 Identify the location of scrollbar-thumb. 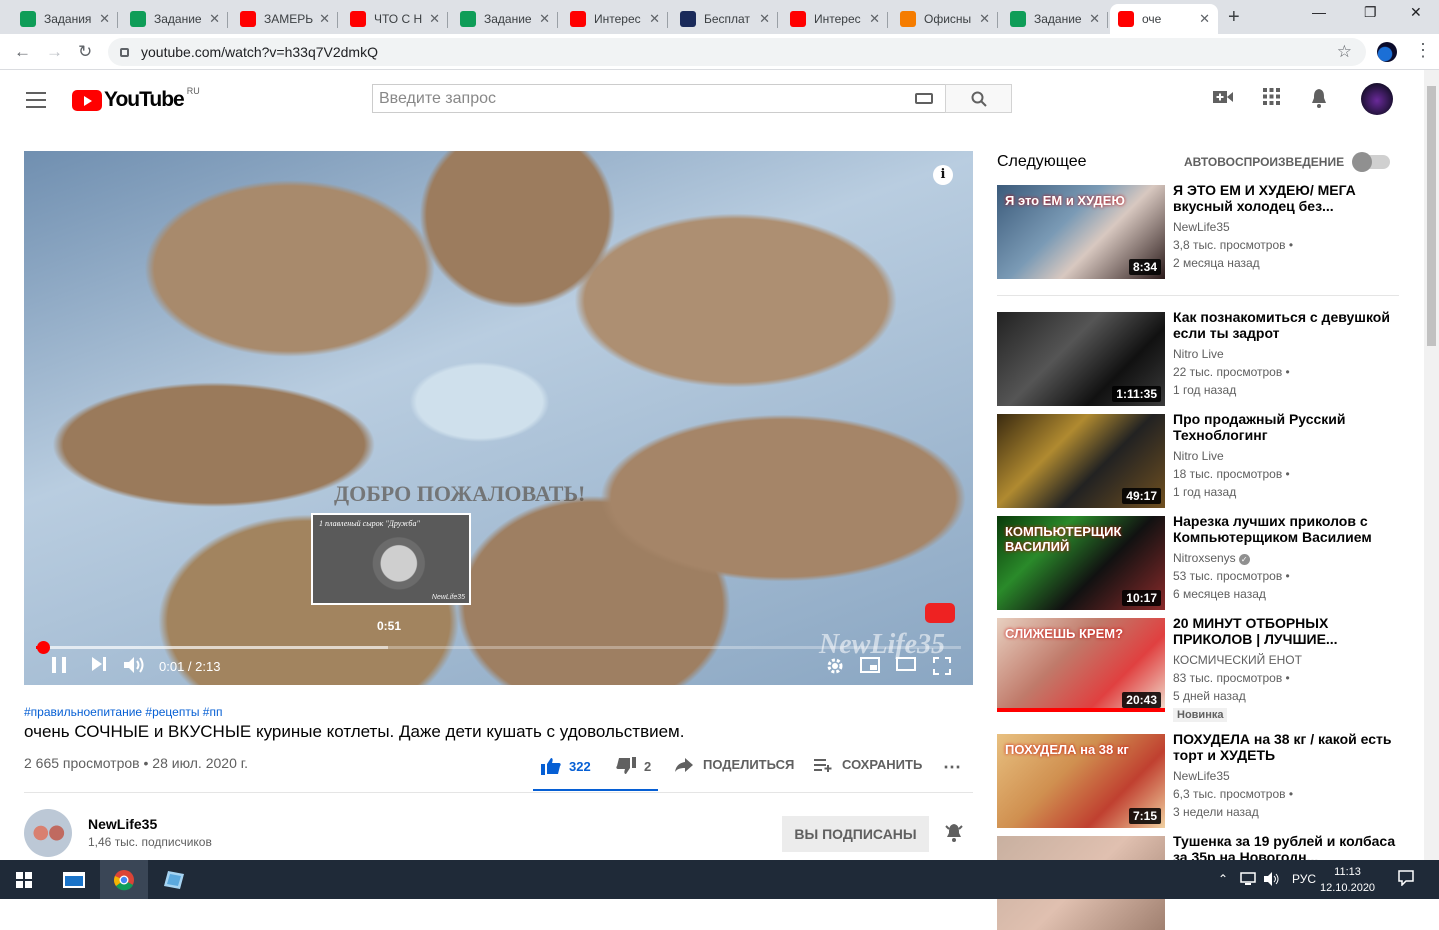
(1431, 216).